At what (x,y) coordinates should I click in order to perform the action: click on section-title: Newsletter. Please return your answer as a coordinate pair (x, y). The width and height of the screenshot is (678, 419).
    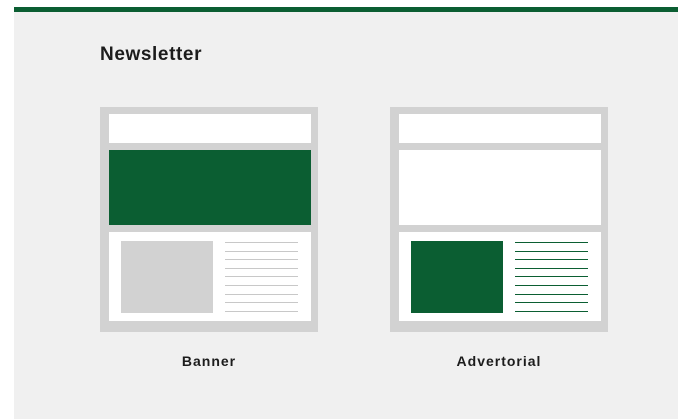
    Looking at the image, I should click on (151, 54).